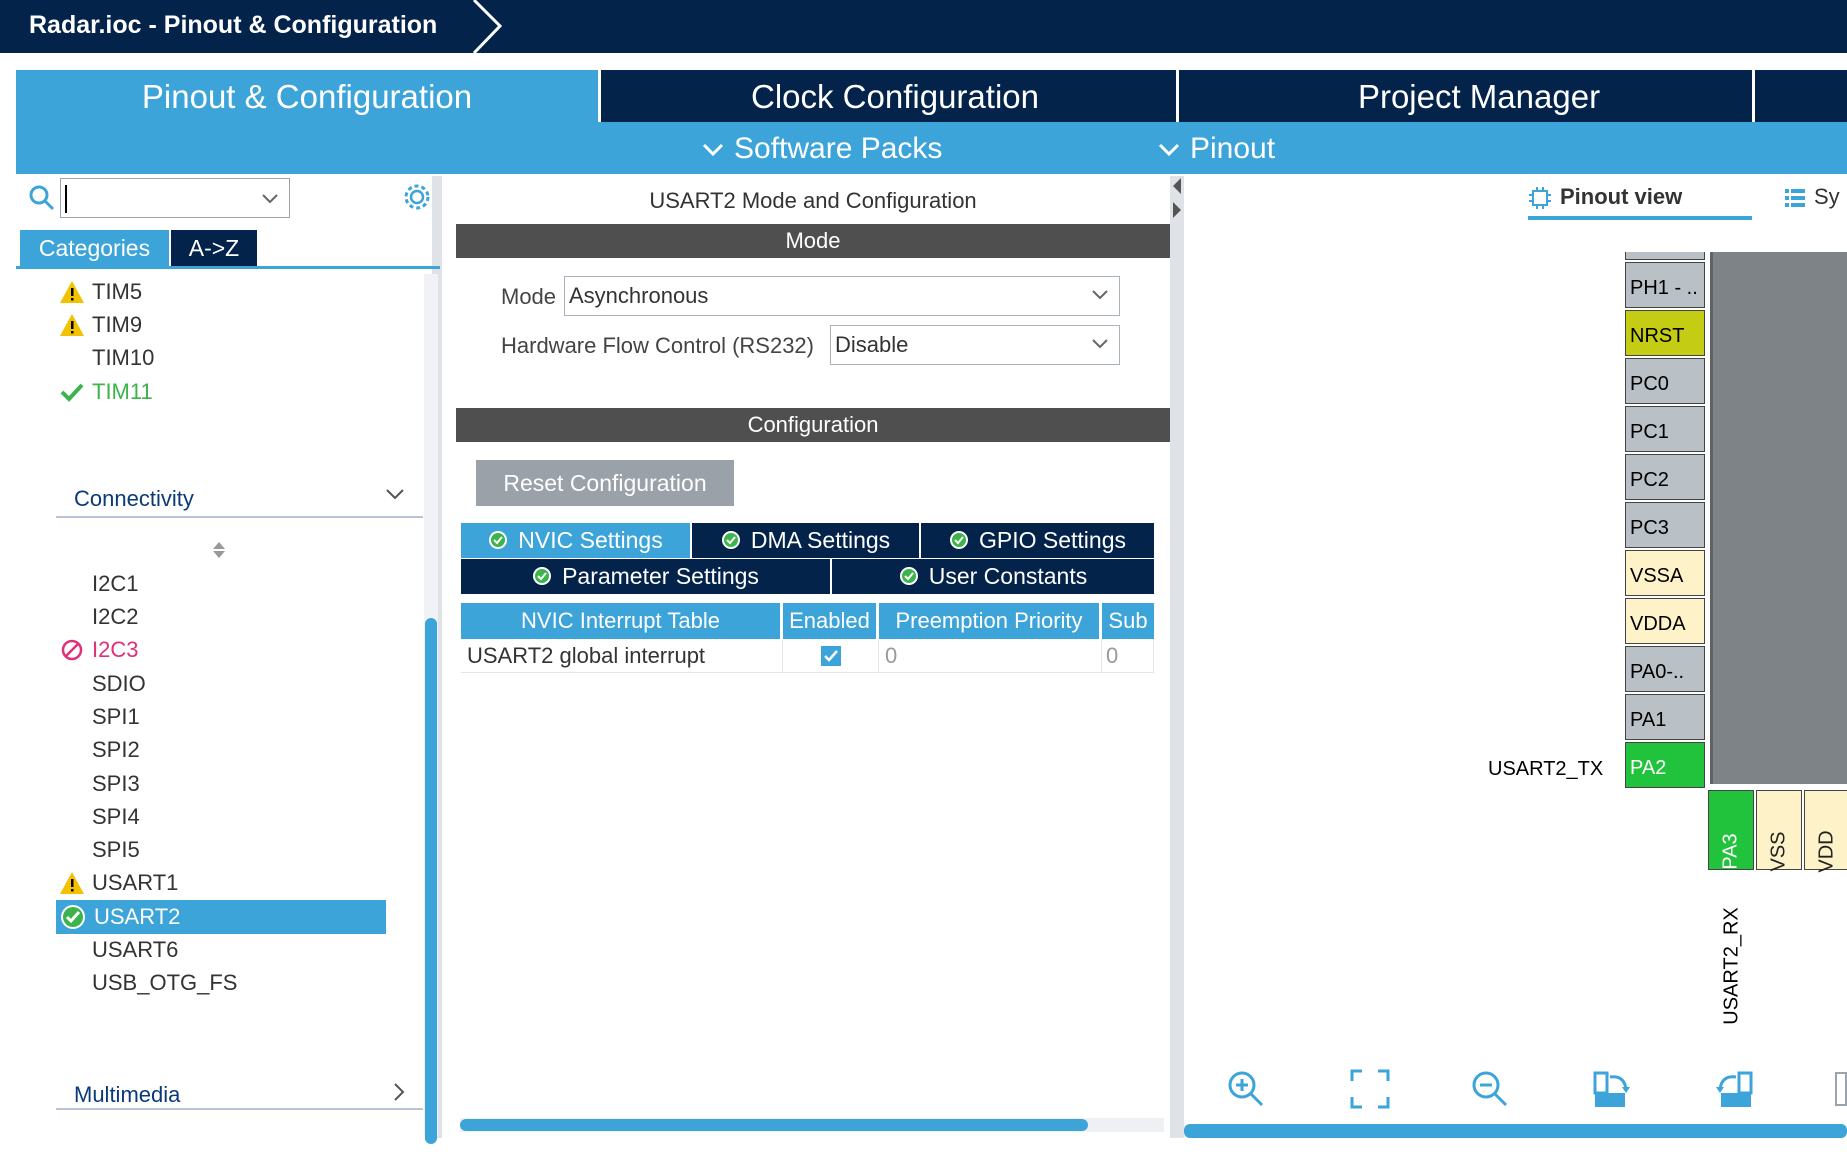 This screenshot has height=1152, width=1847. What do you see at coordinates (1177, 200) in the screenshot?
I see `collapse-handle-icon` at bounding box center [1177, 200].